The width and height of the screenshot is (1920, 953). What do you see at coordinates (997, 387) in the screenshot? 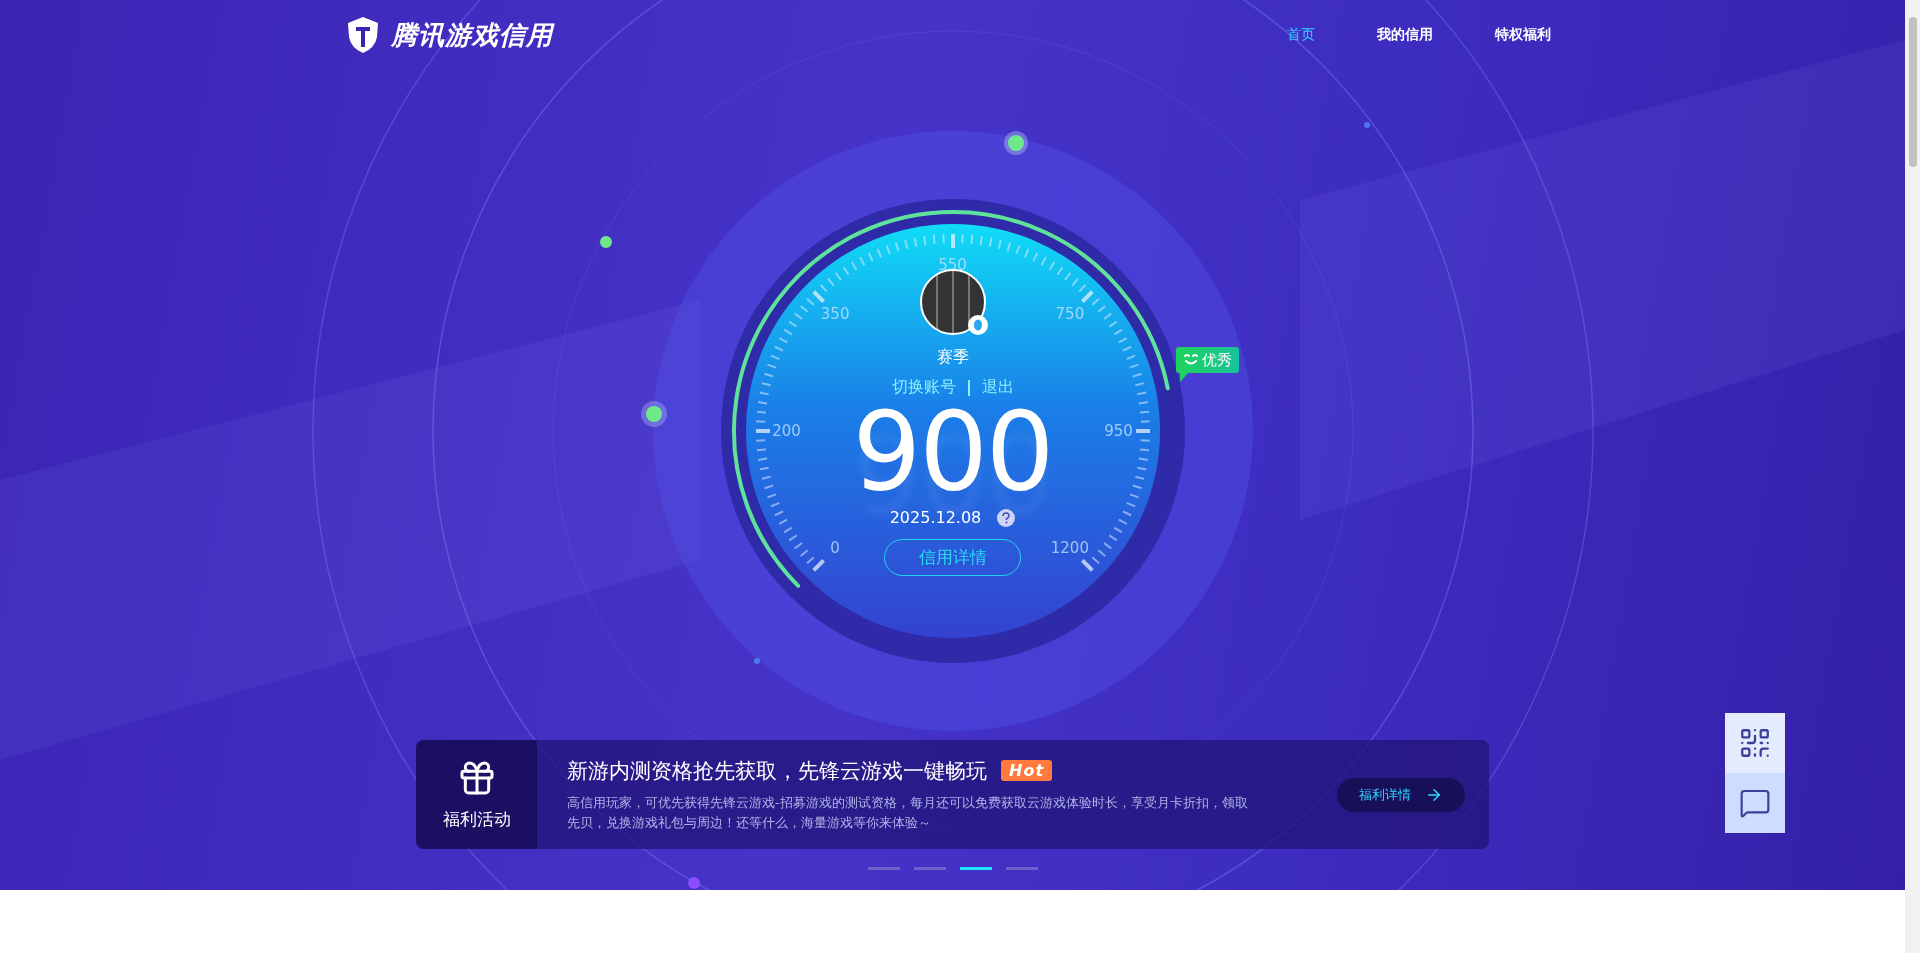
I see `logout-link: 退出` at bounding box center [997, 387].